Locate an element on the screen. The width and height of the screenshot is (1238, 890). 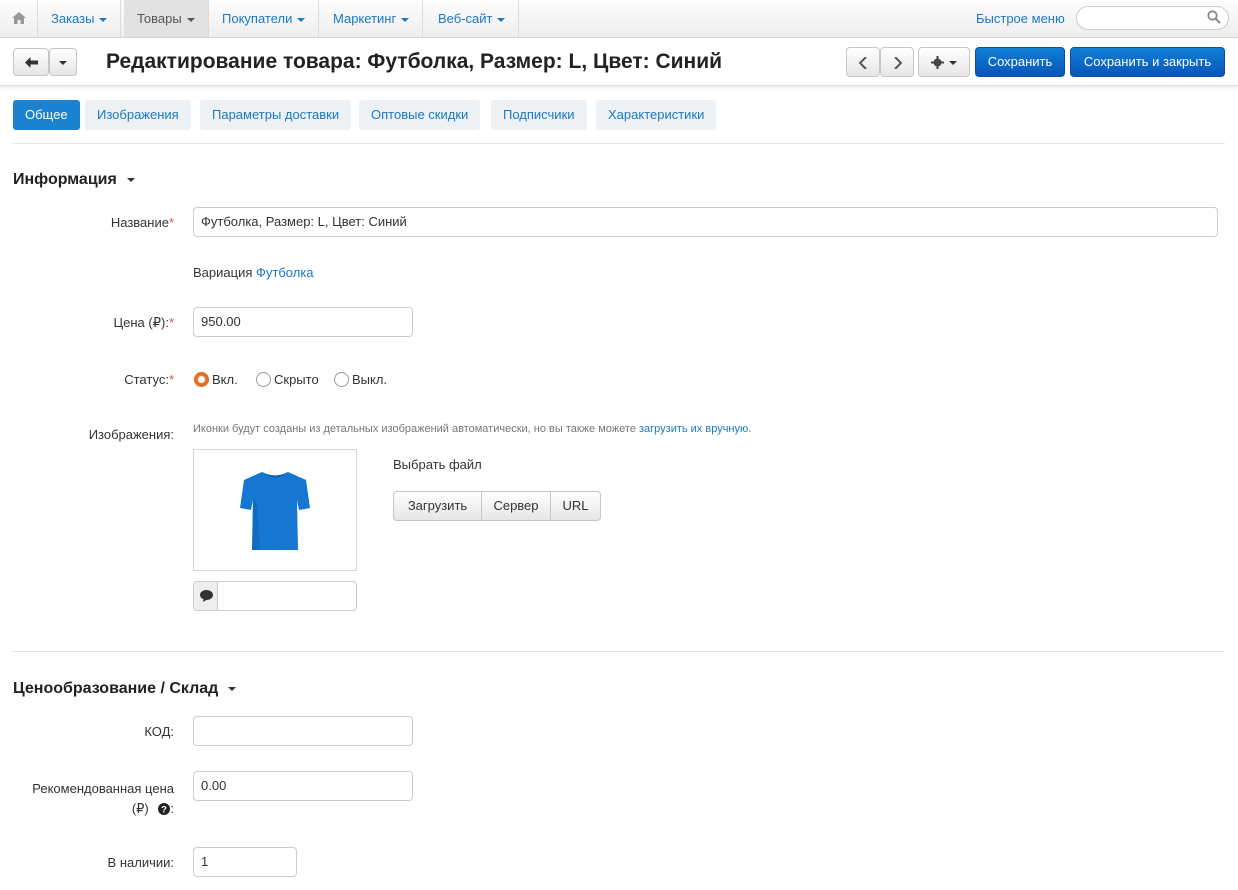
tab-wholesale: Оптовые скидки is located at coordinates (420, 115).